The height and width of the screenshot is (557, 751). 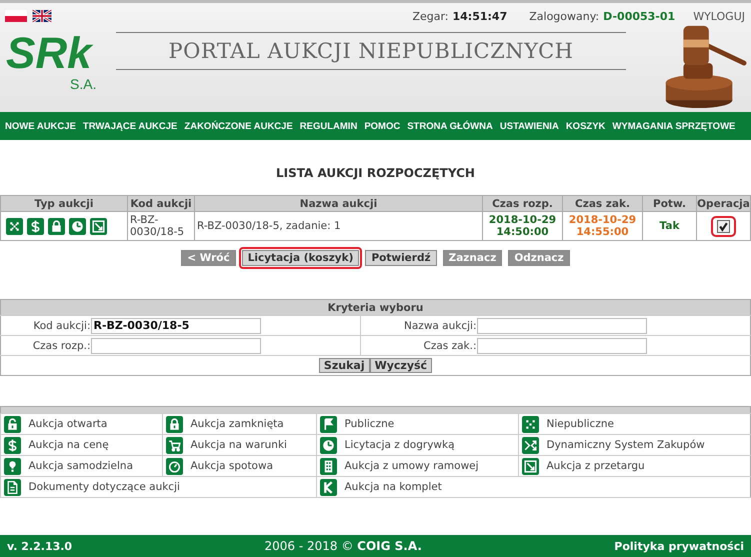 What do you see at coordinates (328, 424) in the screenshot?
I see `flag-icon` at bounding box center [328, 424].